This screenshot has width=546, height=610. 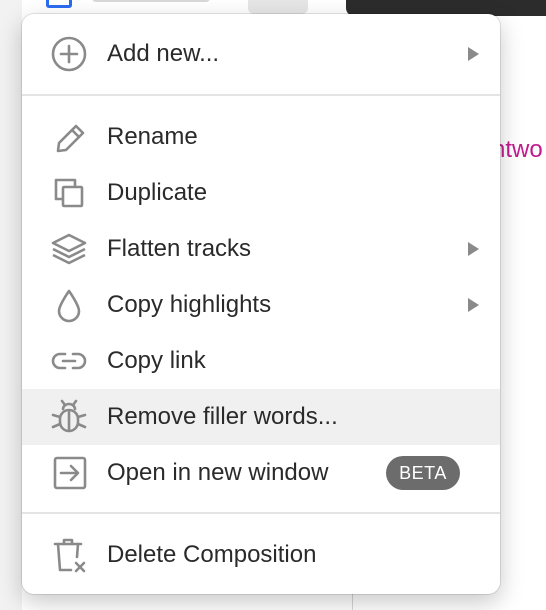 I want to click on menu-item-delete-composition: Delete Composition, so click(x=261, y=555).